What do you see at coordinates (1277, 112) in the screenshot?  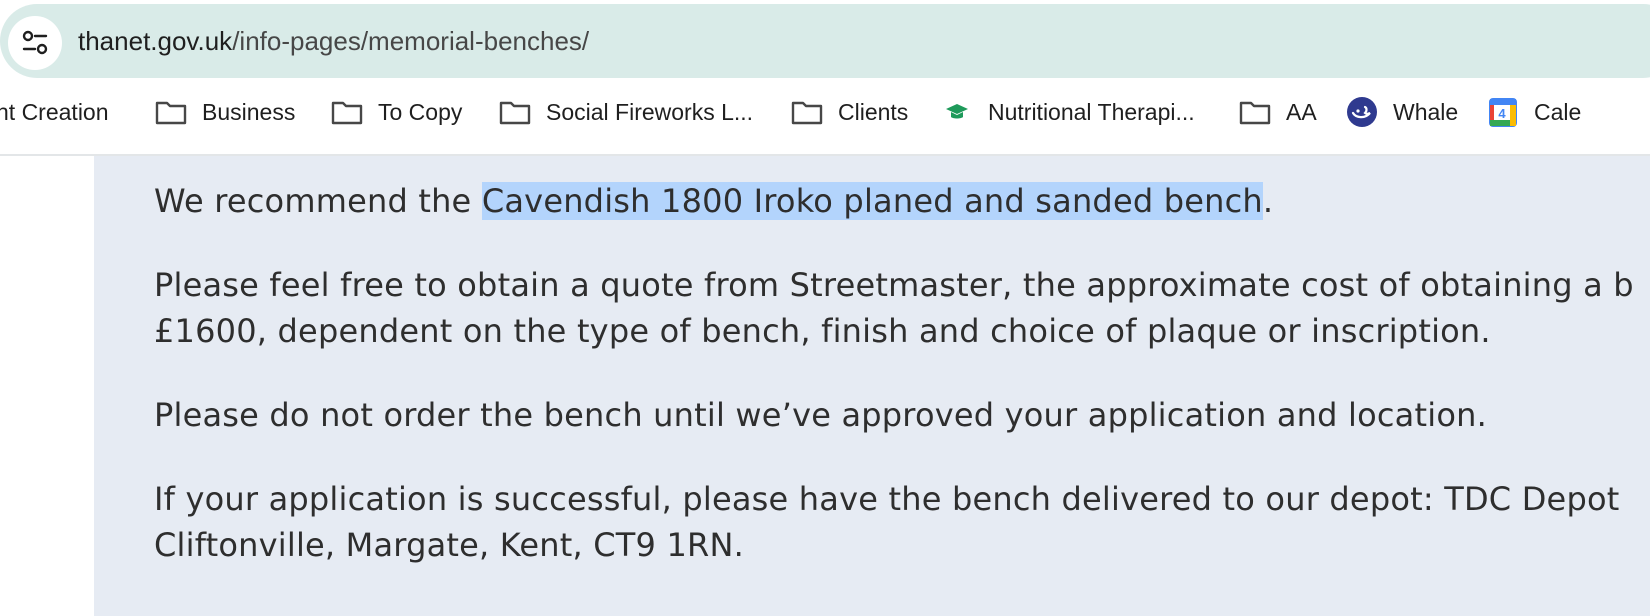 I see `bookmark-aa: AA` at bounding box center [1277, 112].